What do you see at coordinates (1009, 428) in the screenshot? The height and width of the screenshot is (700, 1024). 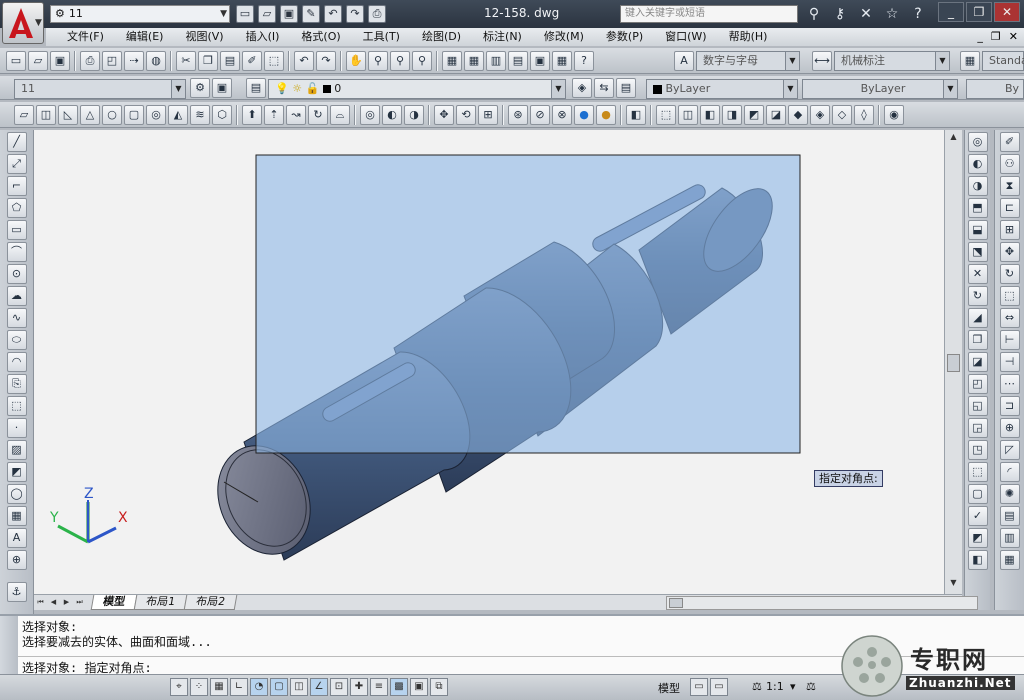 I see `join-icon: ⊕` at bounding box center [1009, 428].